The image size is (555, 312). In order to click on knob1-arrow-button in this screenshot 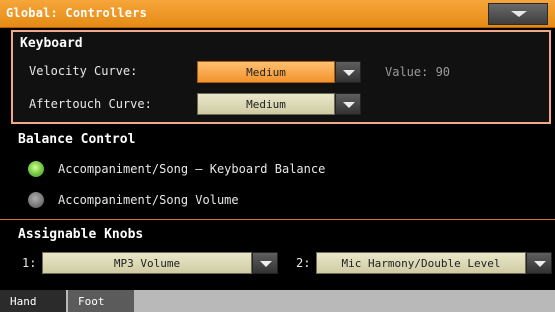, I will do `click(265, 263)`.